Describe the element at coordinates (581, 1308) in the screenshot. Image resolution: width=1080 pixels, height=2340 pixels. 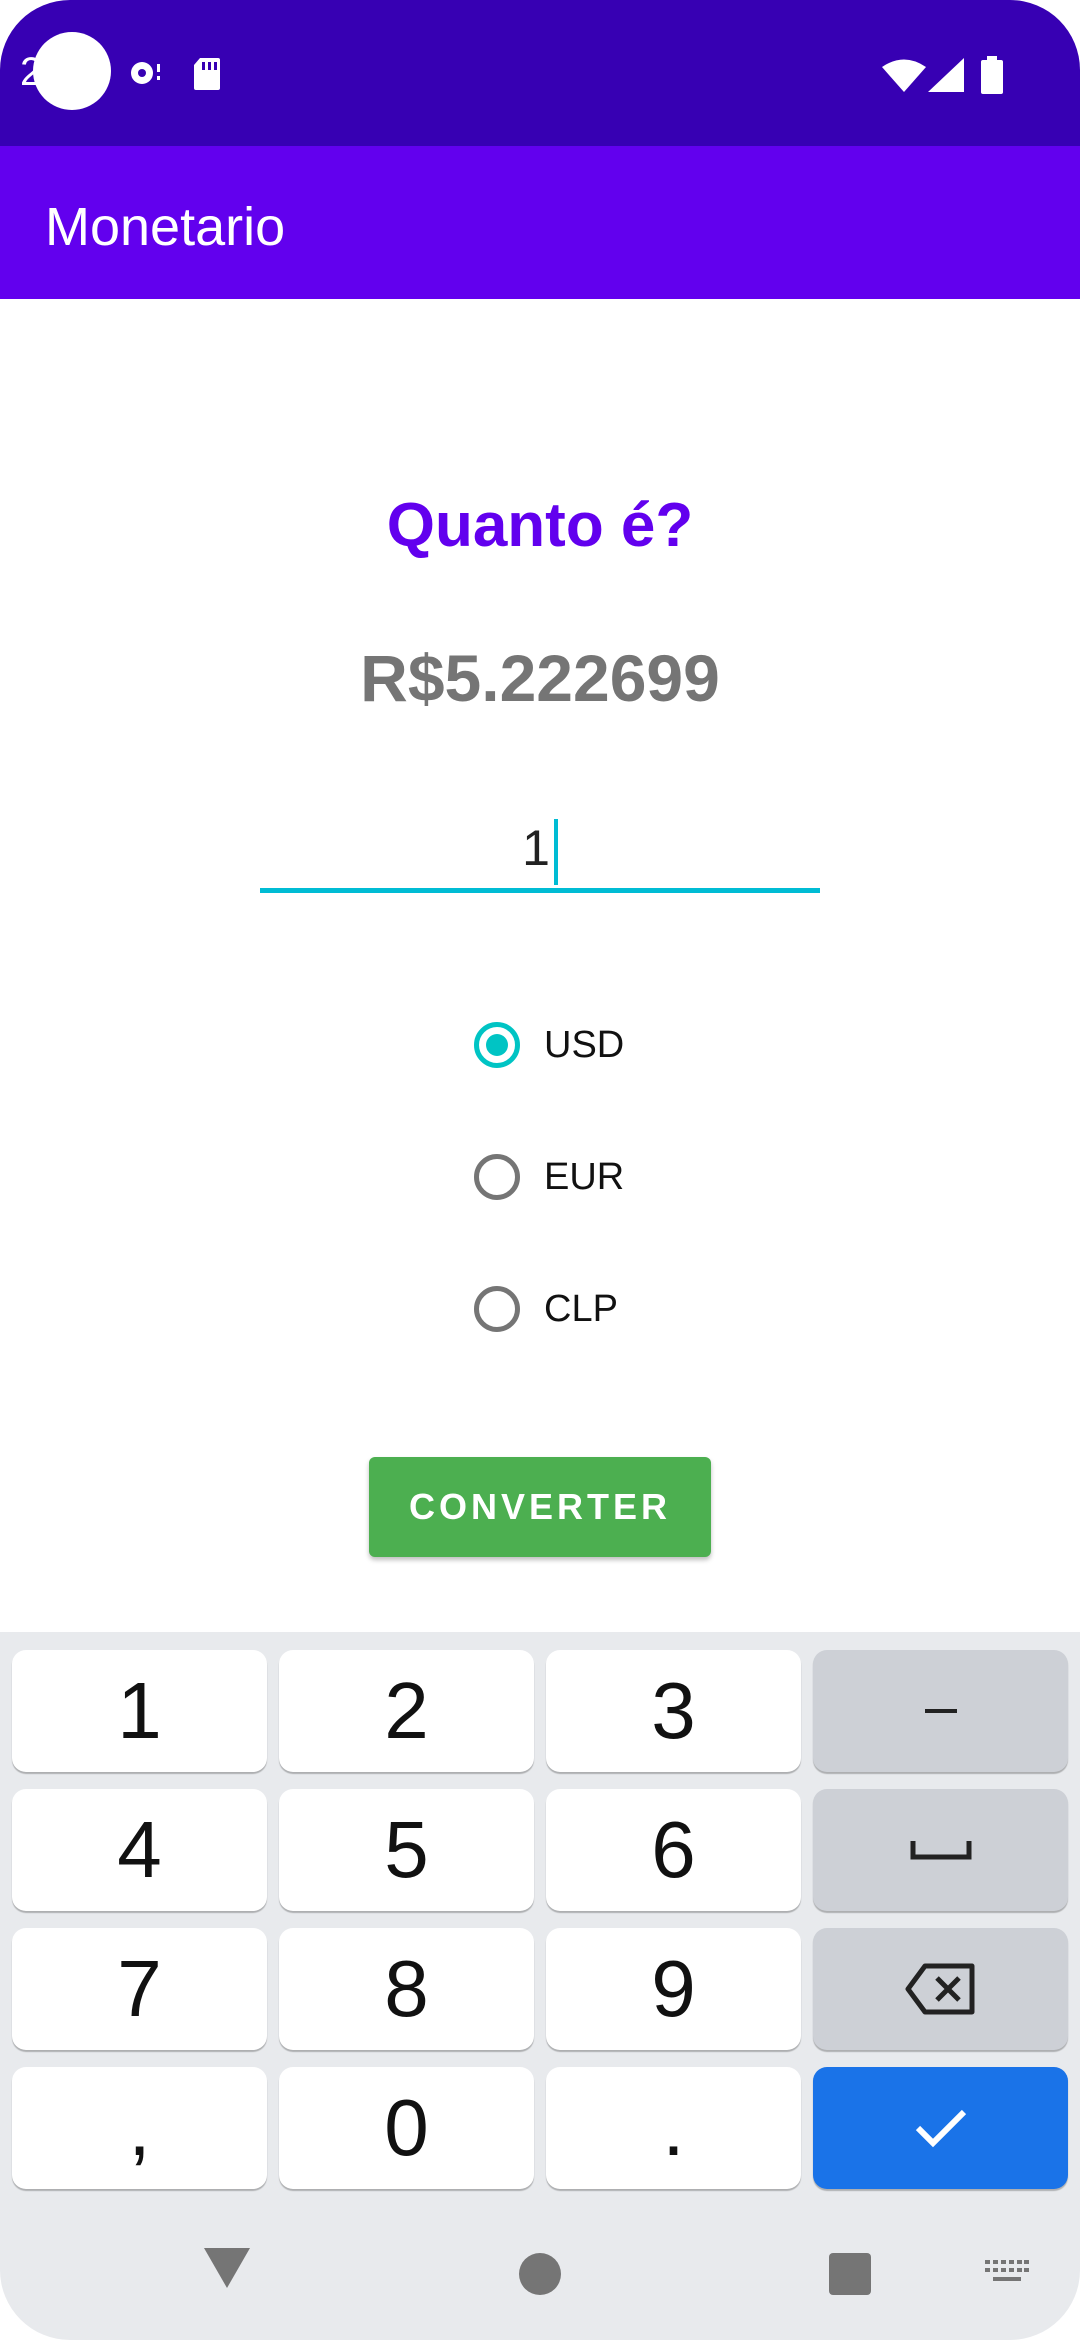
I see `radio-label-clp: CLP` at that location.